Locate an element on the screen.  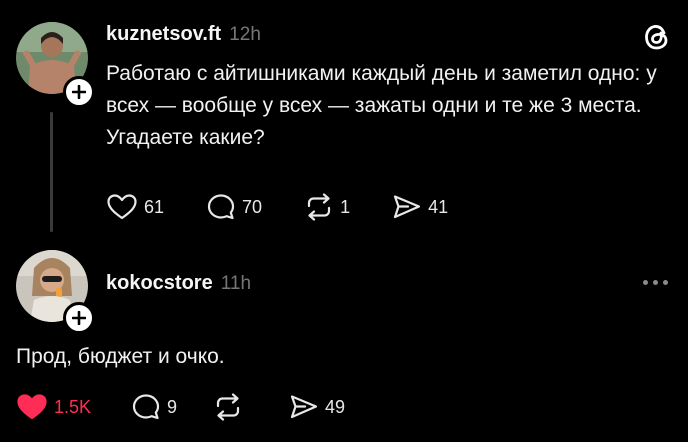
share-count: 49 is located at coordinates (335, 406).